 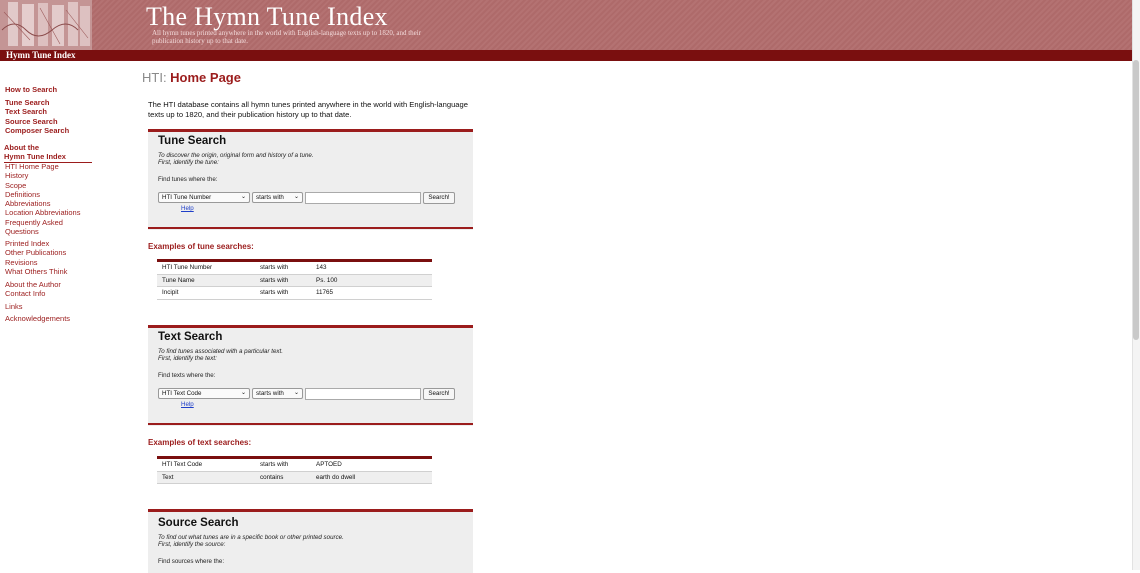 I want to click on cell-field: Tune Name, so click(x=178, y=280).